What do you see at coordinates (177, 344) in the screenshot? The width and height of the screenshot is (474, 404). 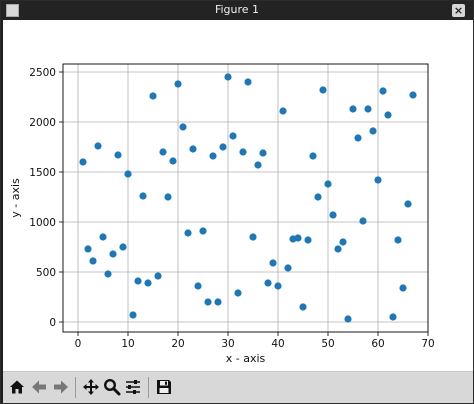 I see `x-tick-label: 20` at bounding box center [177, 344].